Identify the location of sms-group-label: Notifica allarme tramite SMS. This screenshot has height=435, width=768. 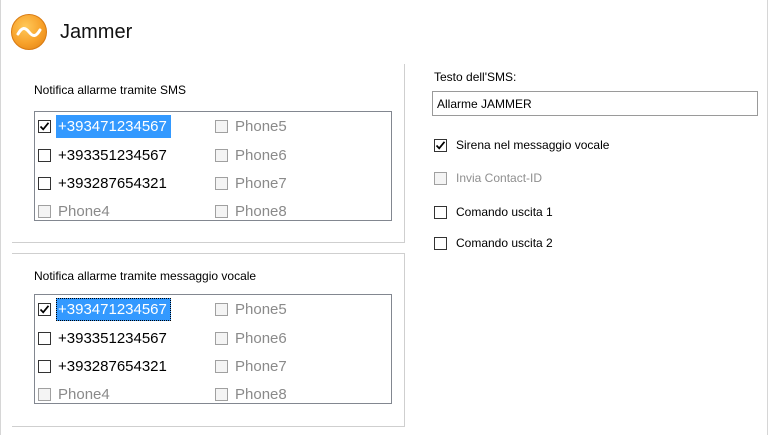
(110, 90).